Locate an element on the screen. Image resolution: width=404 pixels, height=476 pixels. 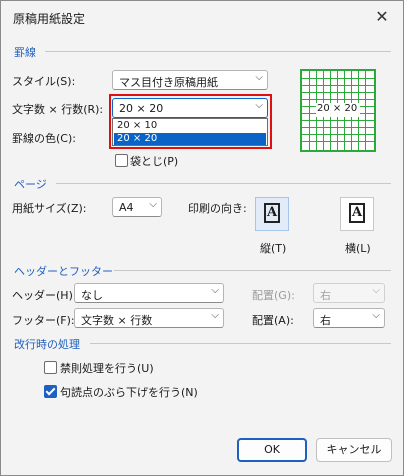
orientation-label: 印刷の向き: is located at coordinates (217, 208).